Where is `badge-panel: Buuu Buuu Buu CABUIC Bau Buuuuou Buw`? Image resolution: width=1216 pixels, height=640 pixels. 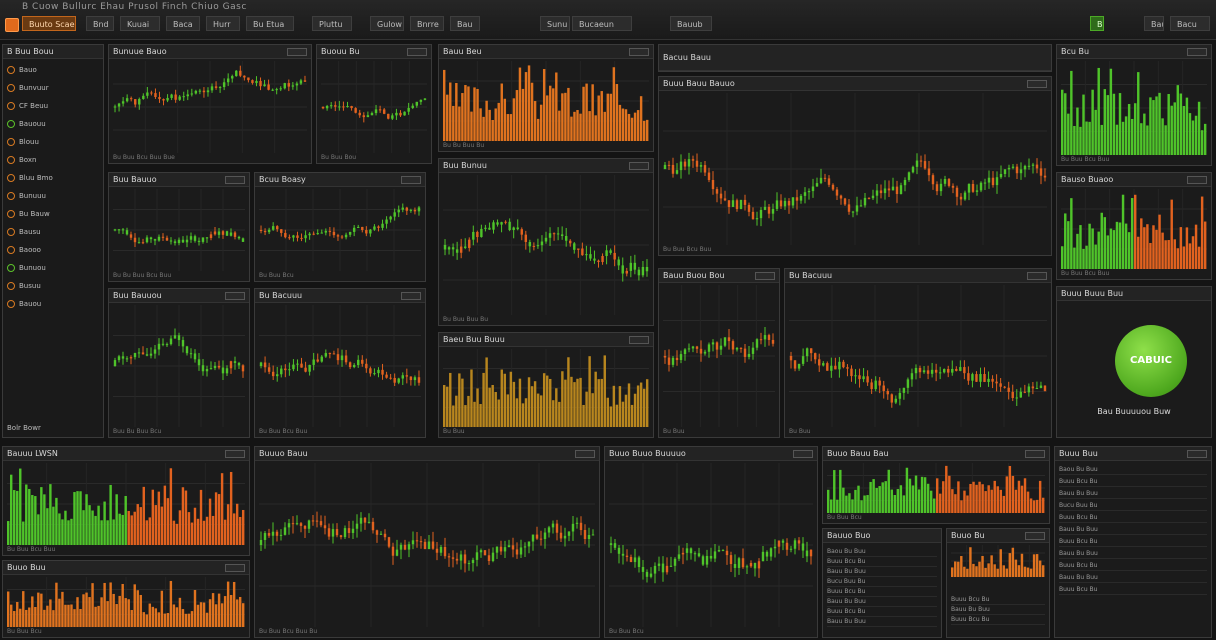 badge-panel: Buuu Buuu Buu CABUIC Bau Buuuuou Buw is located at coordinates (1134, 362).